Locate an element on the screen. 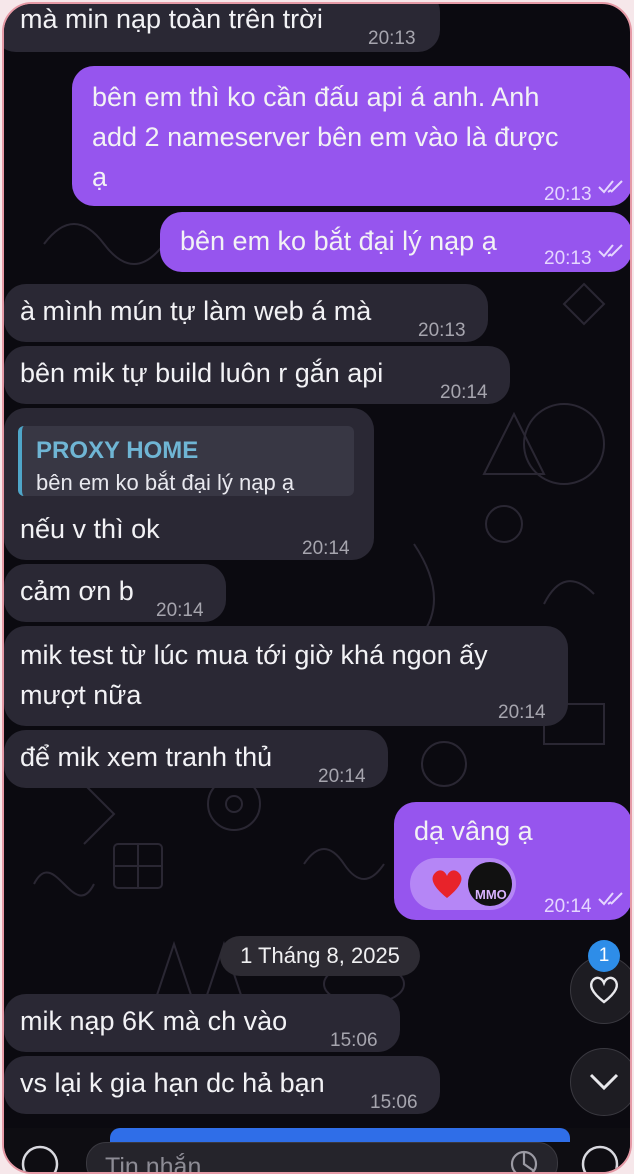  message-text-line: add 2 nameserver bên em vào là được is located at coordinates (325, 137).